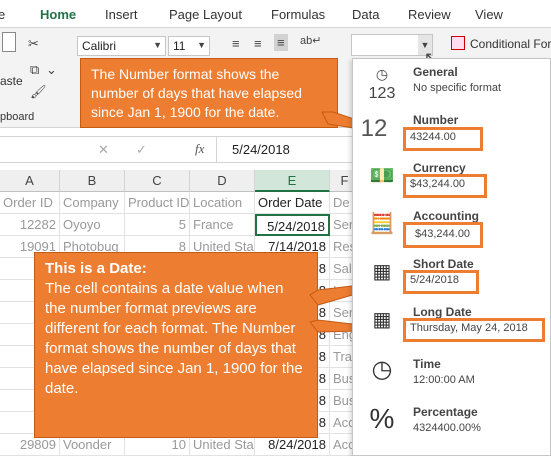 The width and height of the screenshot is (551, 456). I want to click on font-name-value: Calibri, so click(99, 46).